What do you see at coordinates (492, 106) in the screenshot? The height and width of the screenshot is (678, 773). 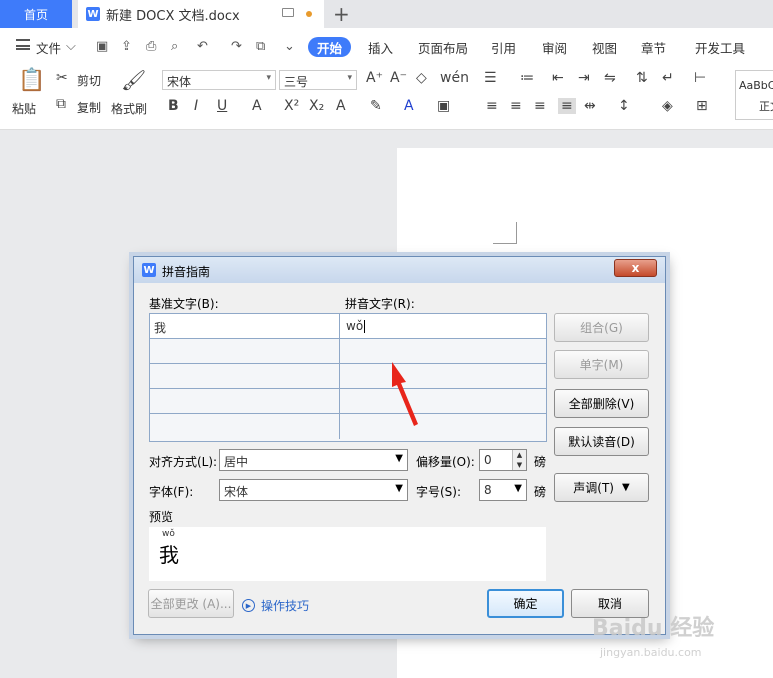 I see `align-left-icon: ≡` at bounding box center [492, 106].